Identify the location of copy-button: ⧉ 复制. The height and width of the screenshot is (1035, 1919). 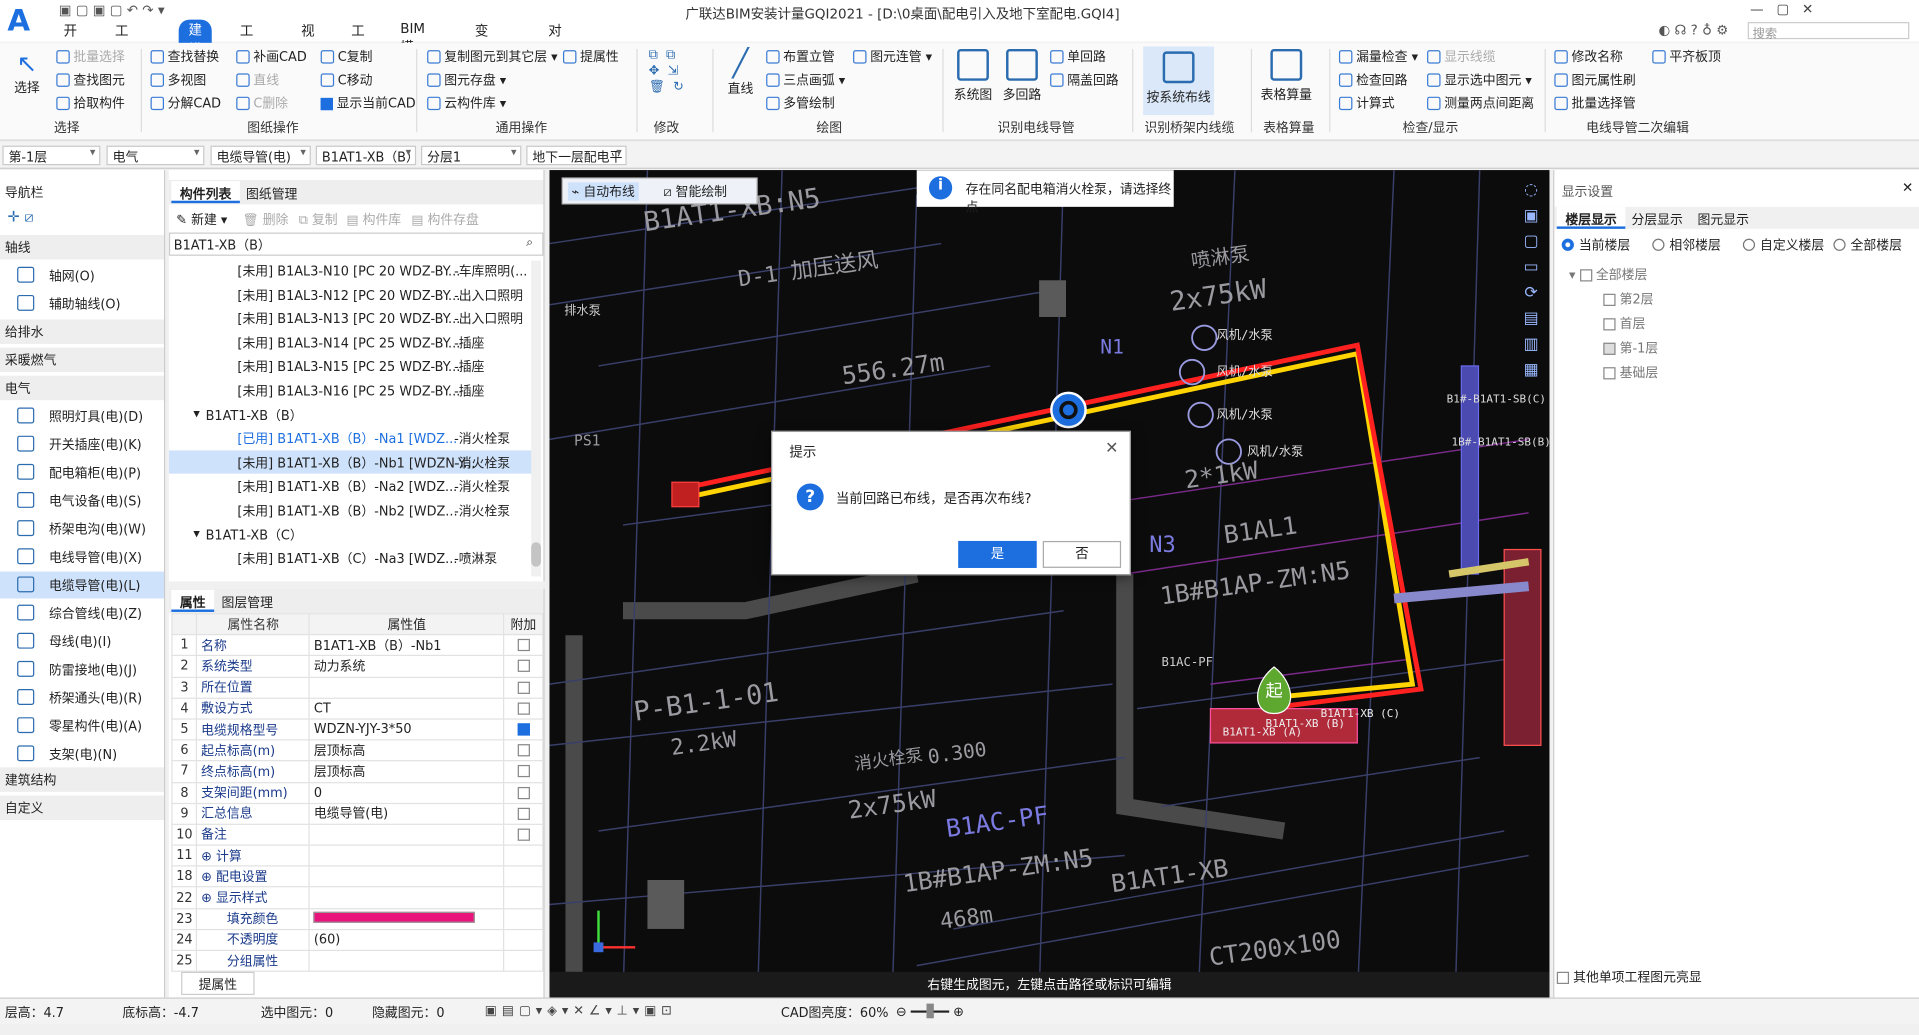
(318, 220).